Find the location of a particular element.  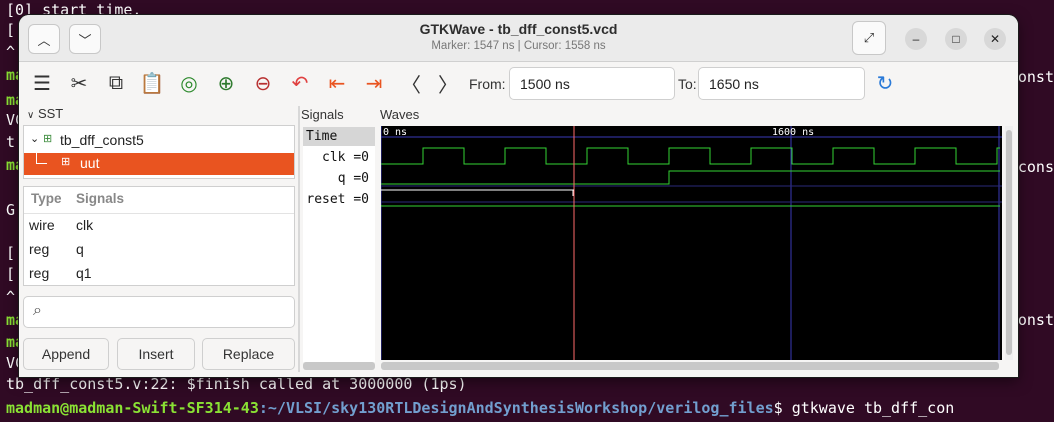

chevron-left-icon: 〈 is located at coordinates (411, 85).